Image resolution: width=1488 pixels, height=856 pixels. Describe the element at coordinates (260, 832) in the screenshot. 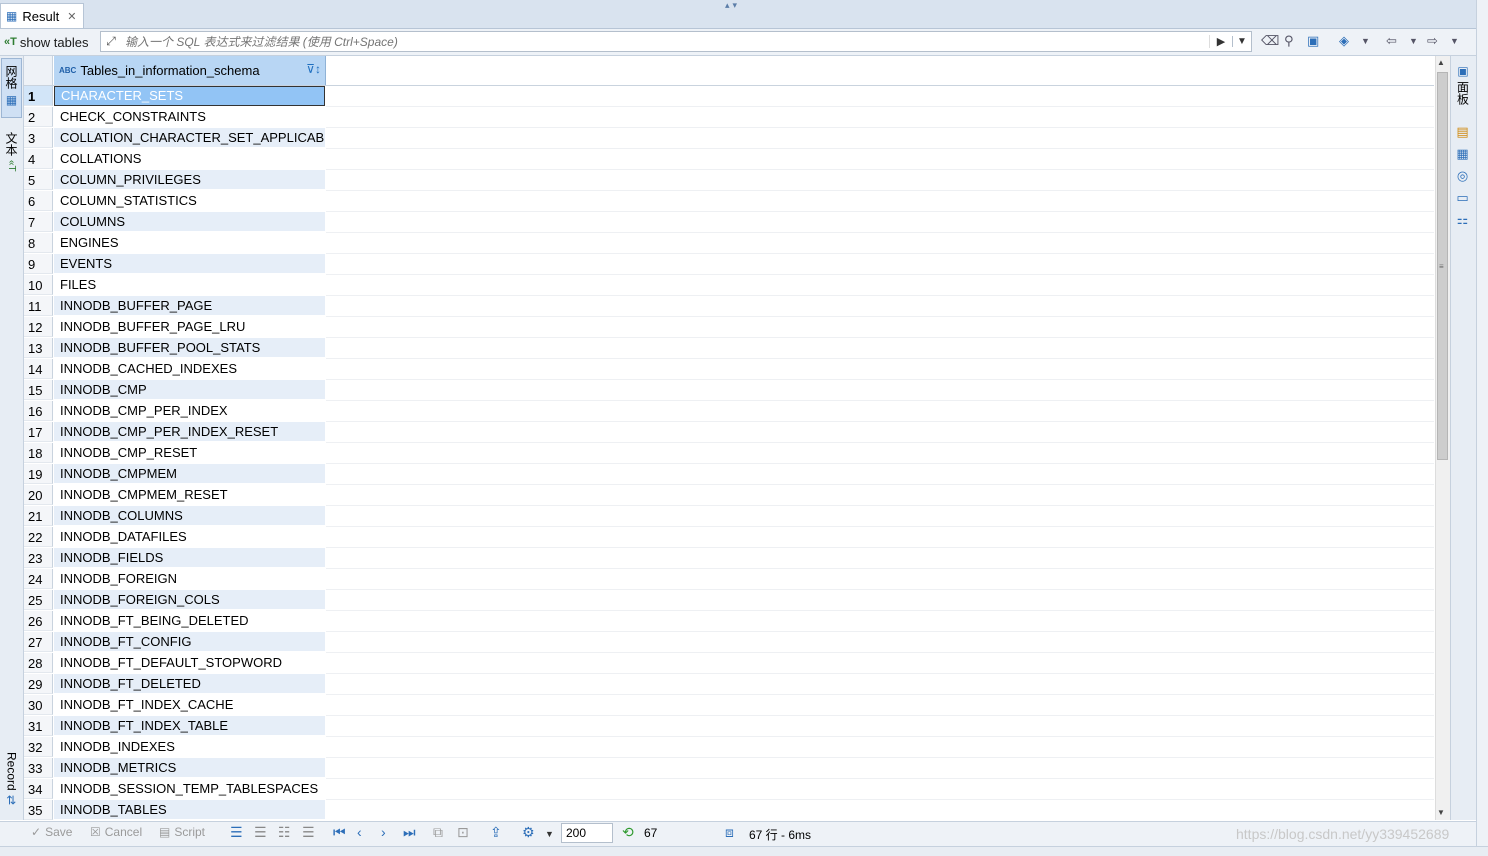

I see `add-row-icon: ☰` at that location.